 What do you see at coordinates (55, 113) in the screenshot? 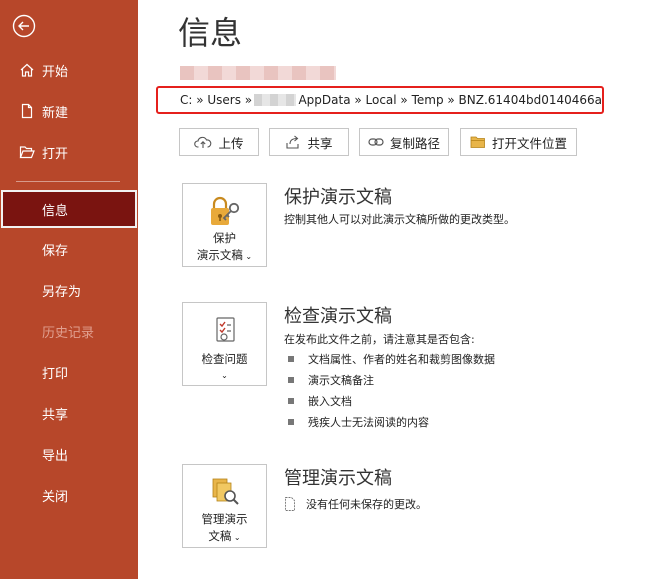
I see `sidebar-item-label: 新建` at bounding box center [55, 113].